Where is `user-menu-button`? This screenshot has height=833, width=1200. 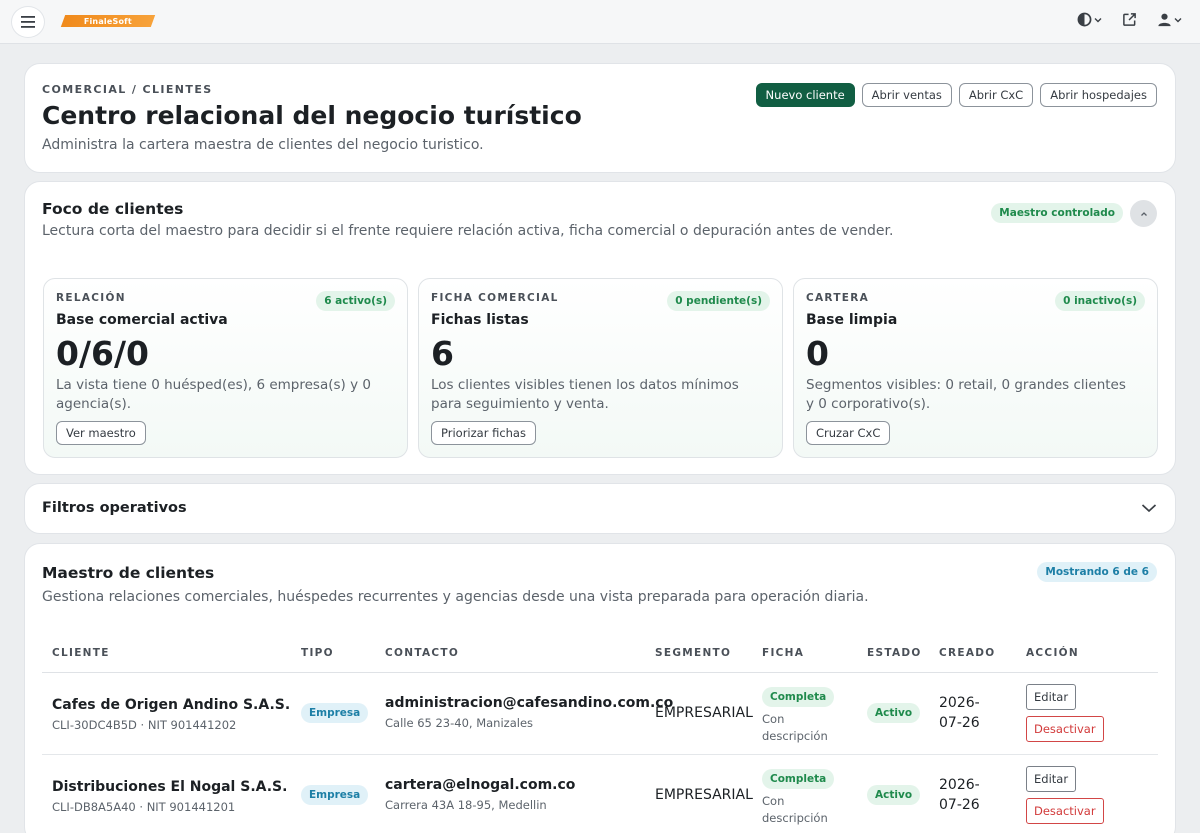
user-menu-button is located at coordinates (1169, 19).